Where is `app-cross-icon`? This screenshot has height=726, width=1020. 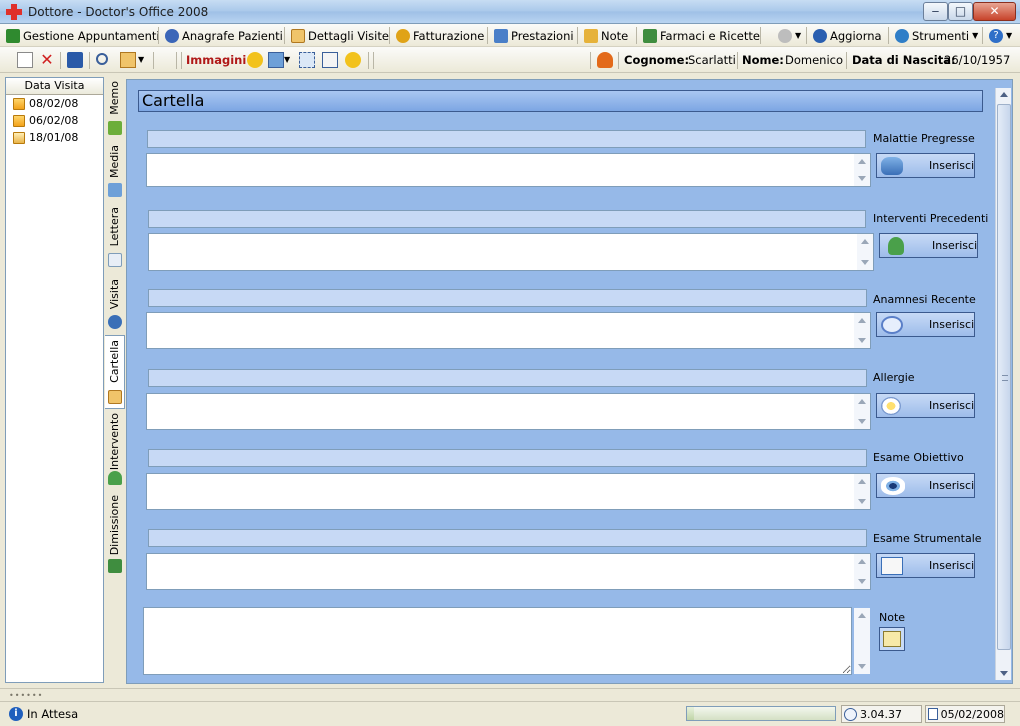 app-cross-icon is located at coordinates (14, 12).